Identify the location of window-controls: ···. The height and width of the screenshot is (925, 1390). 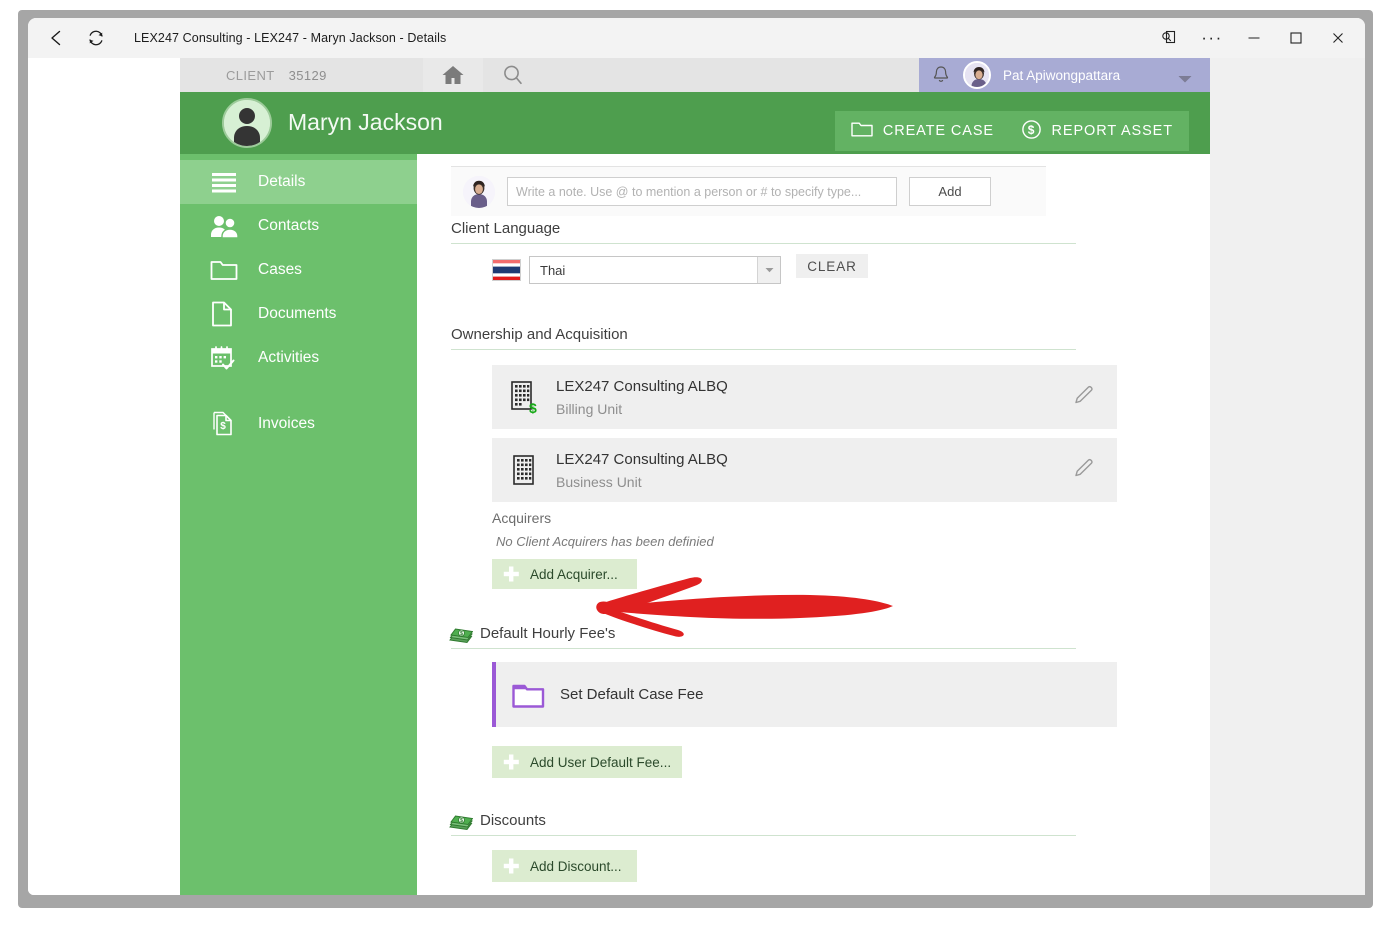
(1254, 38).